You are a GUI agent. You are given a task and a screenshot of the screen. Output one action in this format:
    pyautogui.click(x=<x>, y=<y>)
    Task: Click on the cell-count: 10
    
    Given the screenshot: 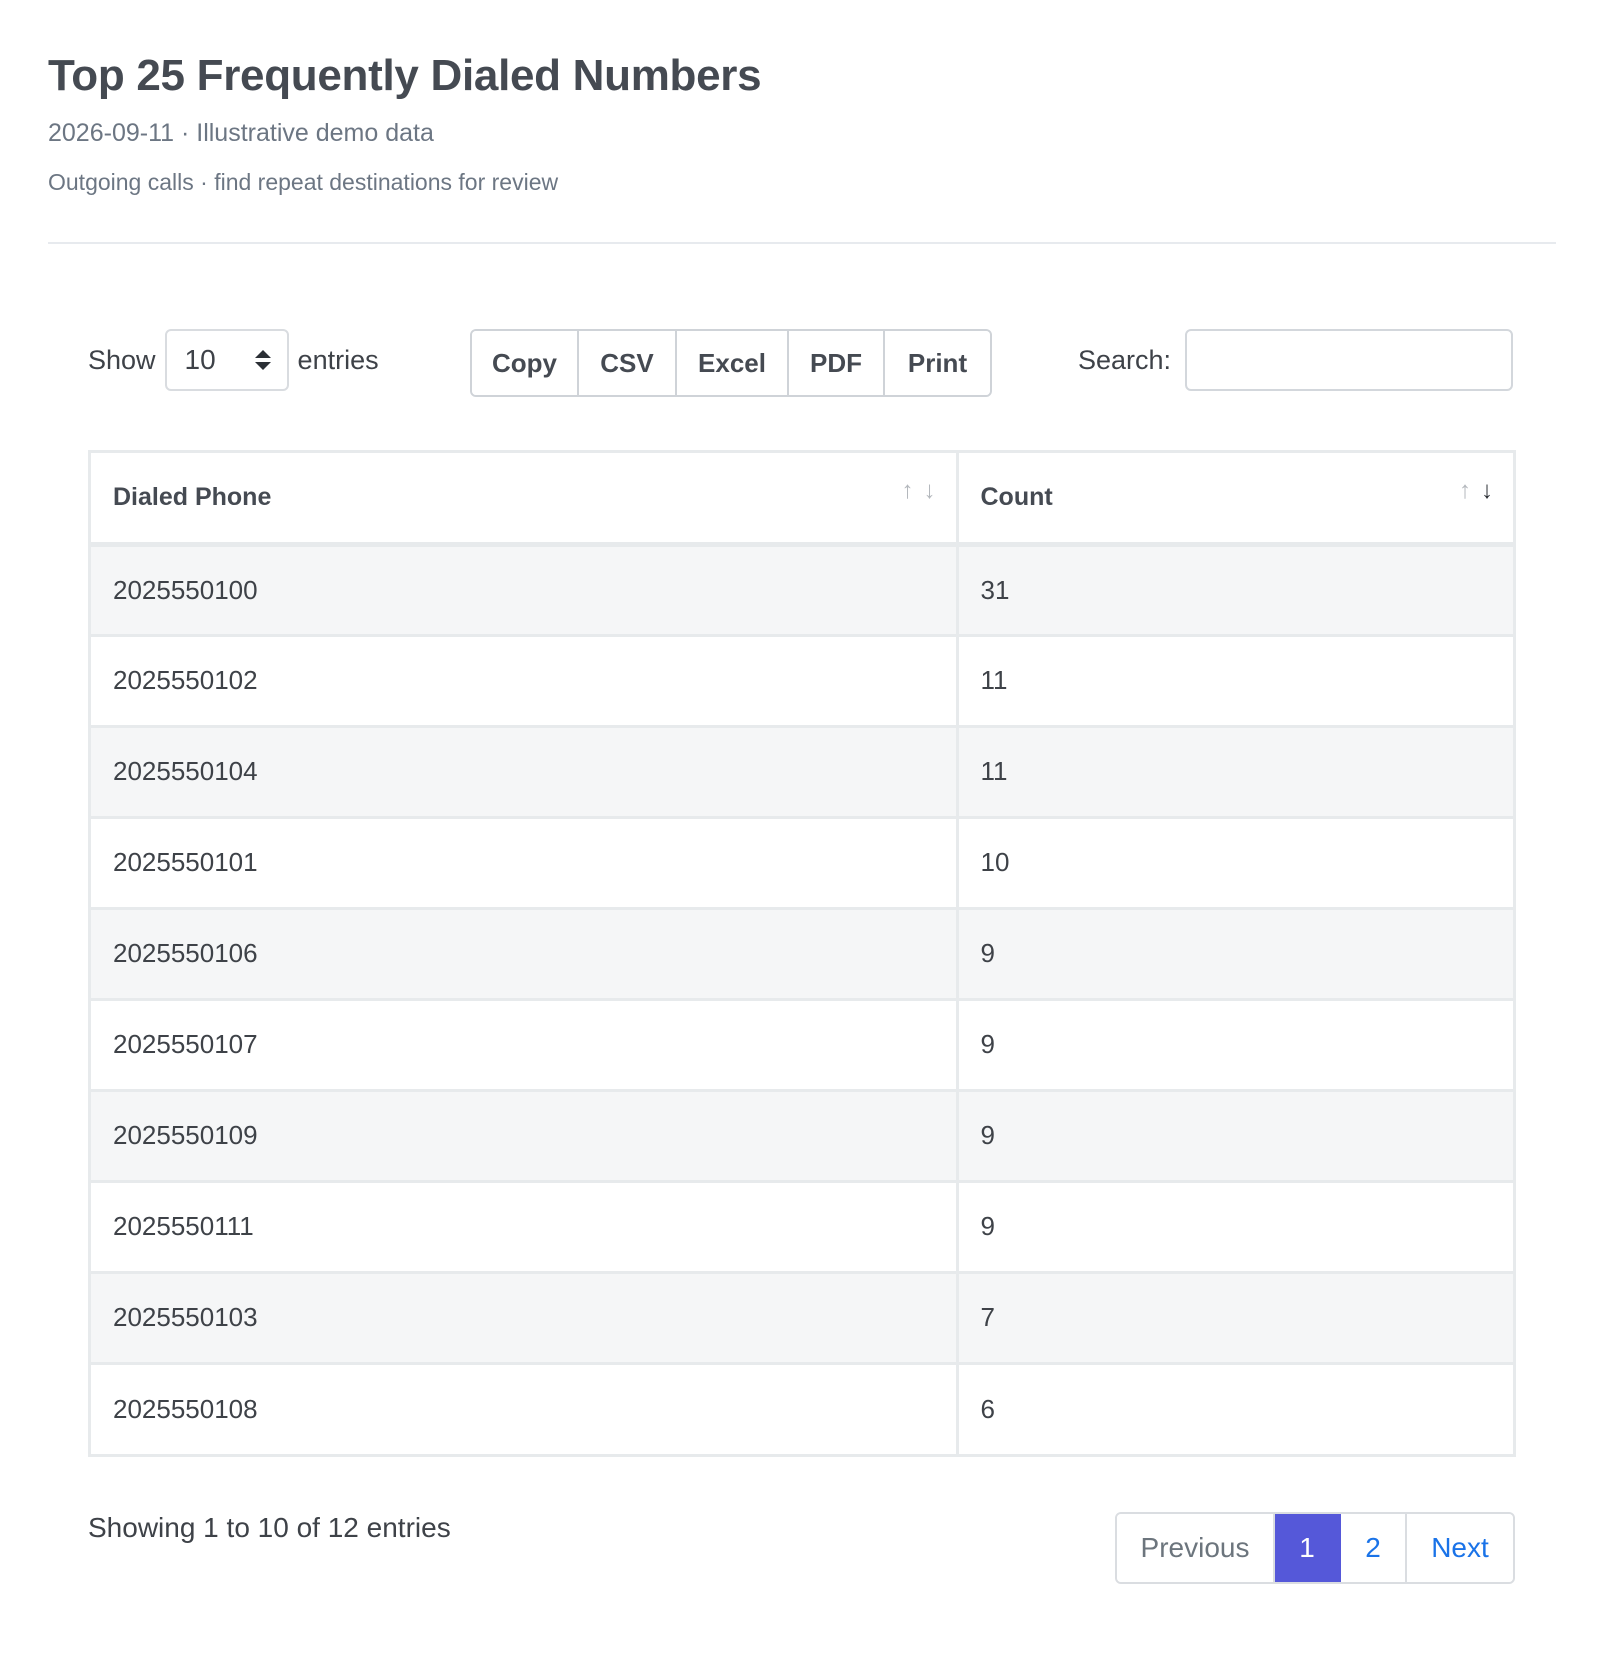 What is the action you would take?
    pyautogui.click(x=1235, y=861)
    